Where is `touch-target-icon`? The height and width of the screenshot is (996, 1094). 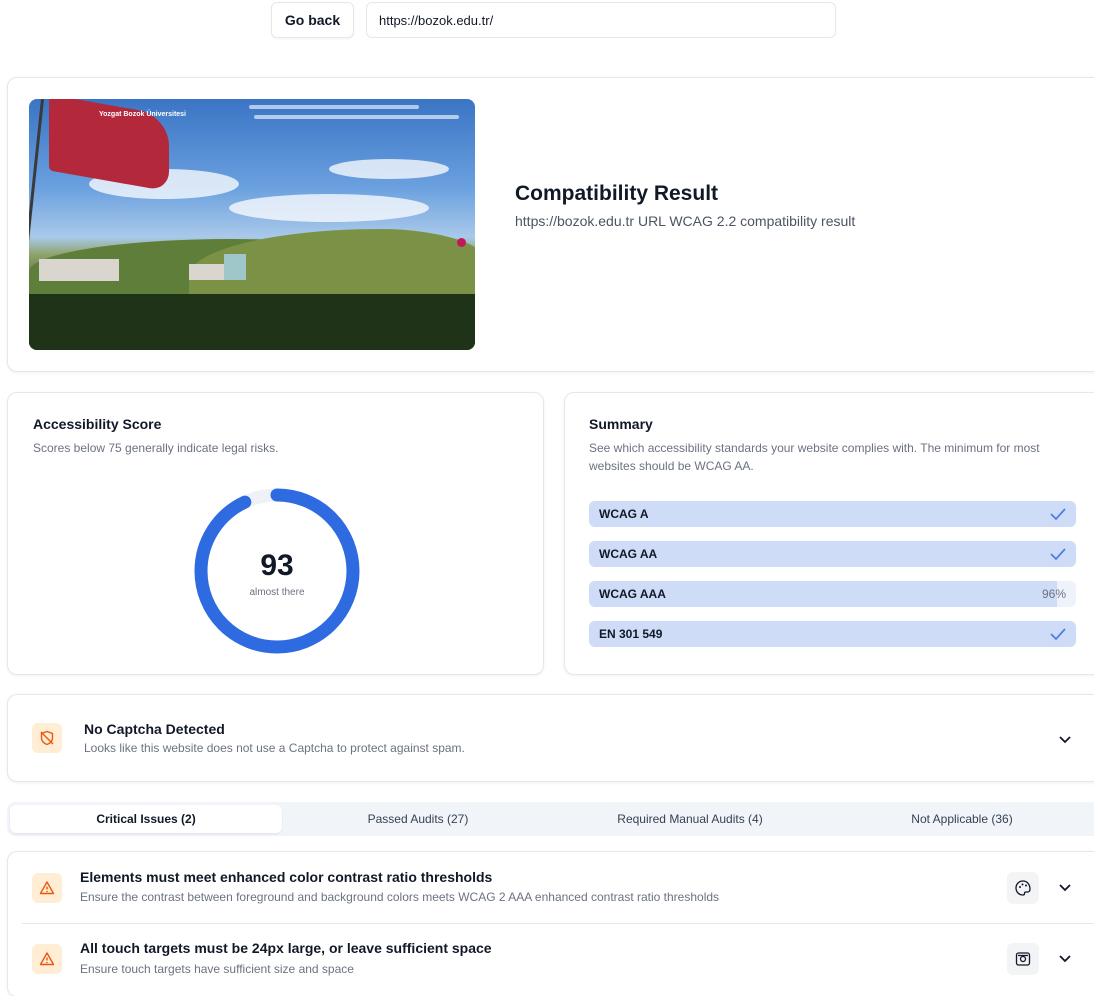
touch-target-icon is located at coordinates (1023, 959).